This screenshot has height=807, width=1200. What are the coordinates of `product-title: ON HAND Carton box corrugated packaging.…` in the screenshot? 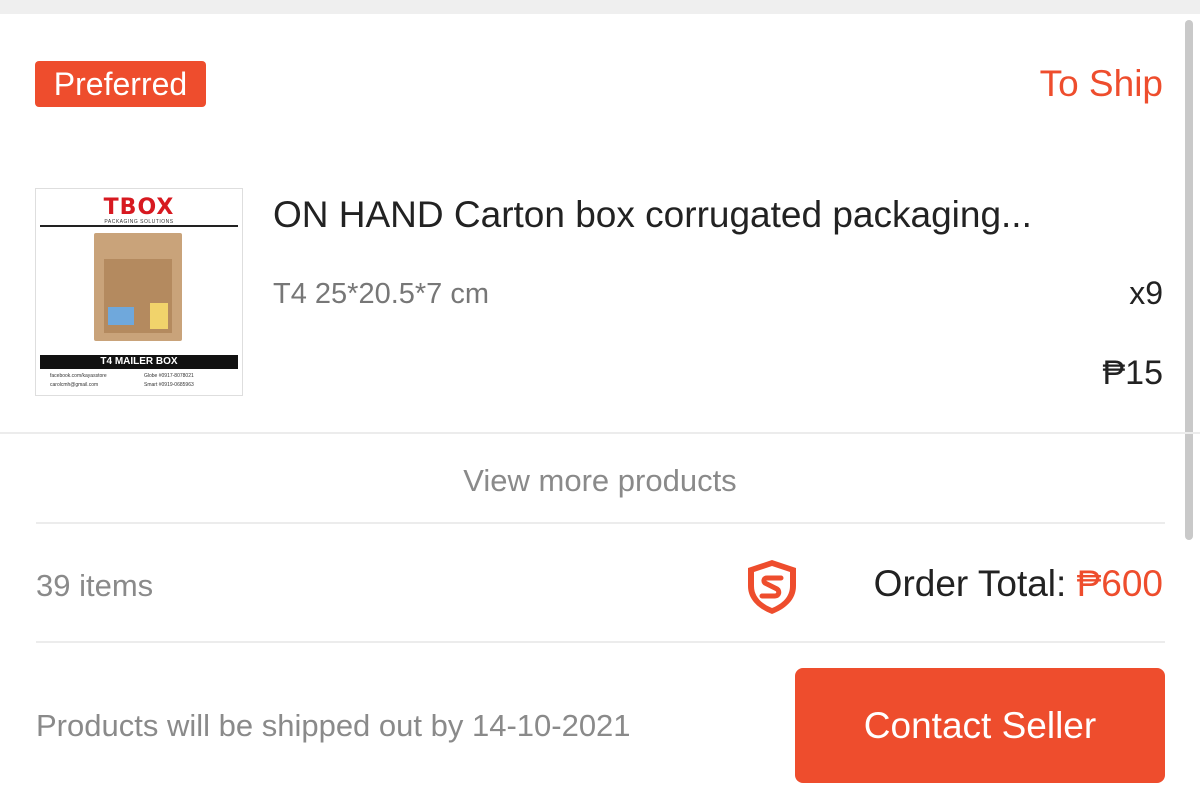 It's located at (703, 215).